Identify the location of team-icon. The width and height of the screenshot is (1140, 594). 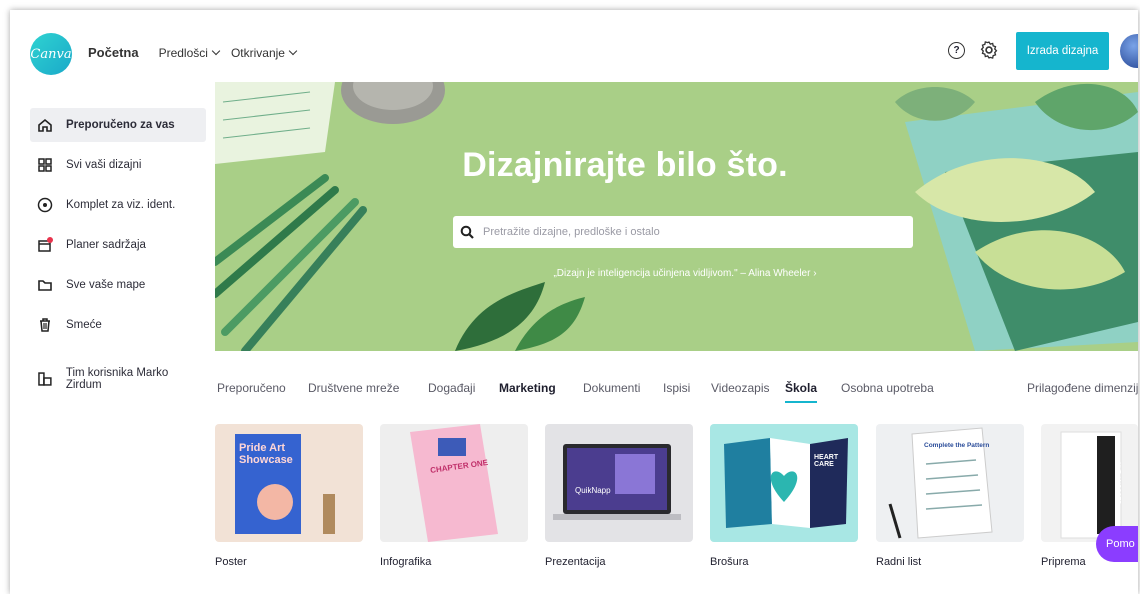
(45, 379).